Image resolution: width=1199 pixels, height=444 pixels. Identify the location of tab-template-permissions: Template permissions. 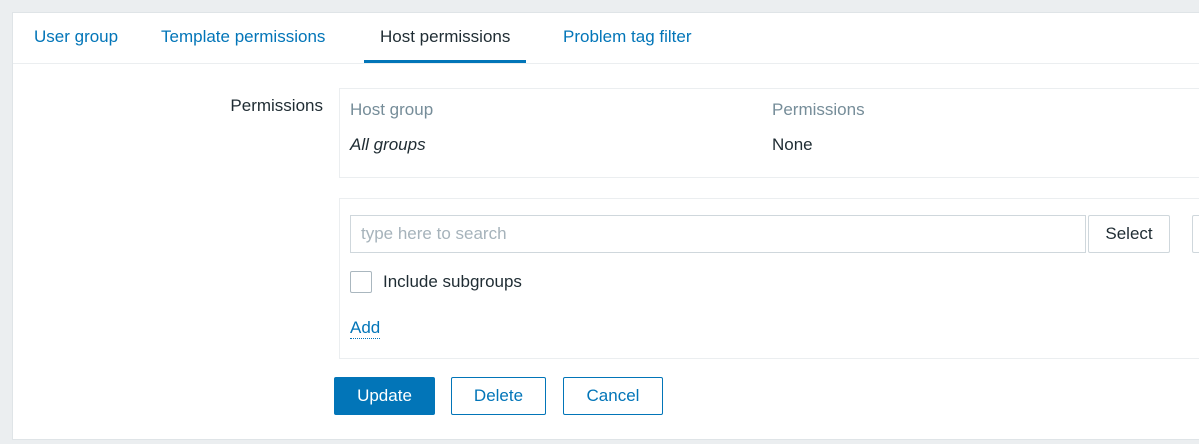
(243, 38).